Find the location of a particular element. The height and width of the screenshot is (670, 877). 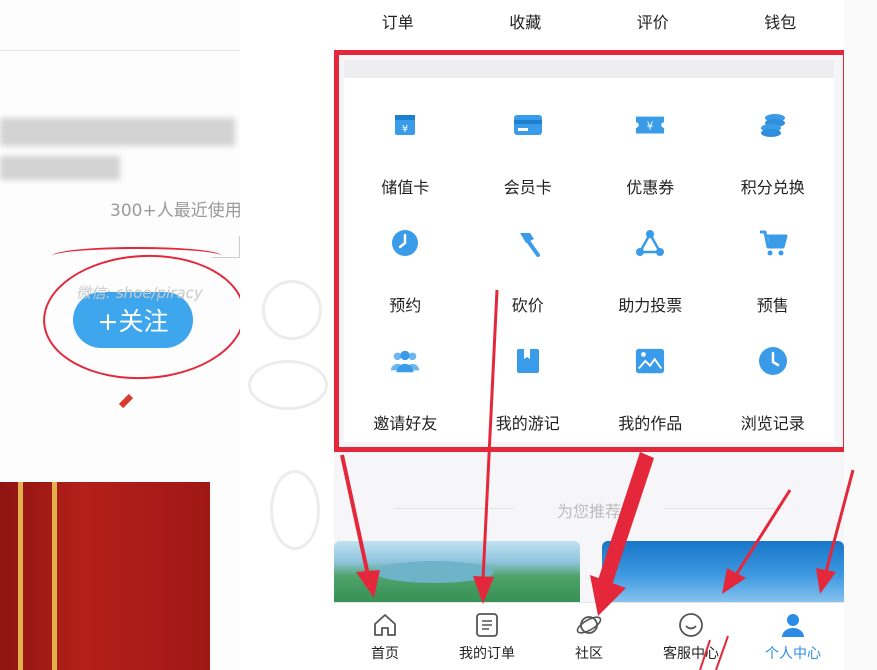

nav-home: 首页 is located at coordinates (385, 636).